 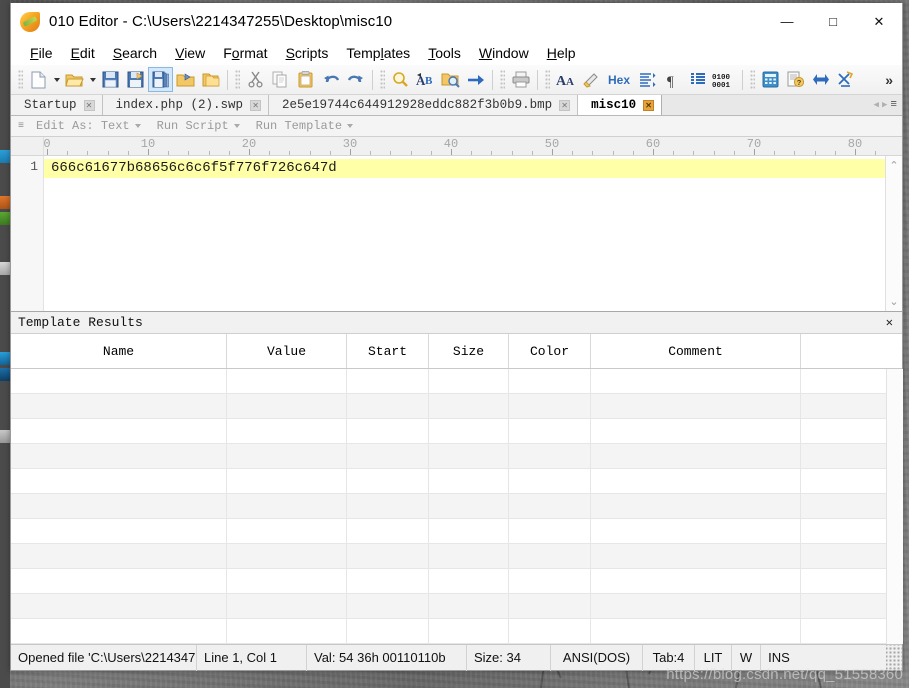 I want to click on cut-icon, so click(x=255, y=79).